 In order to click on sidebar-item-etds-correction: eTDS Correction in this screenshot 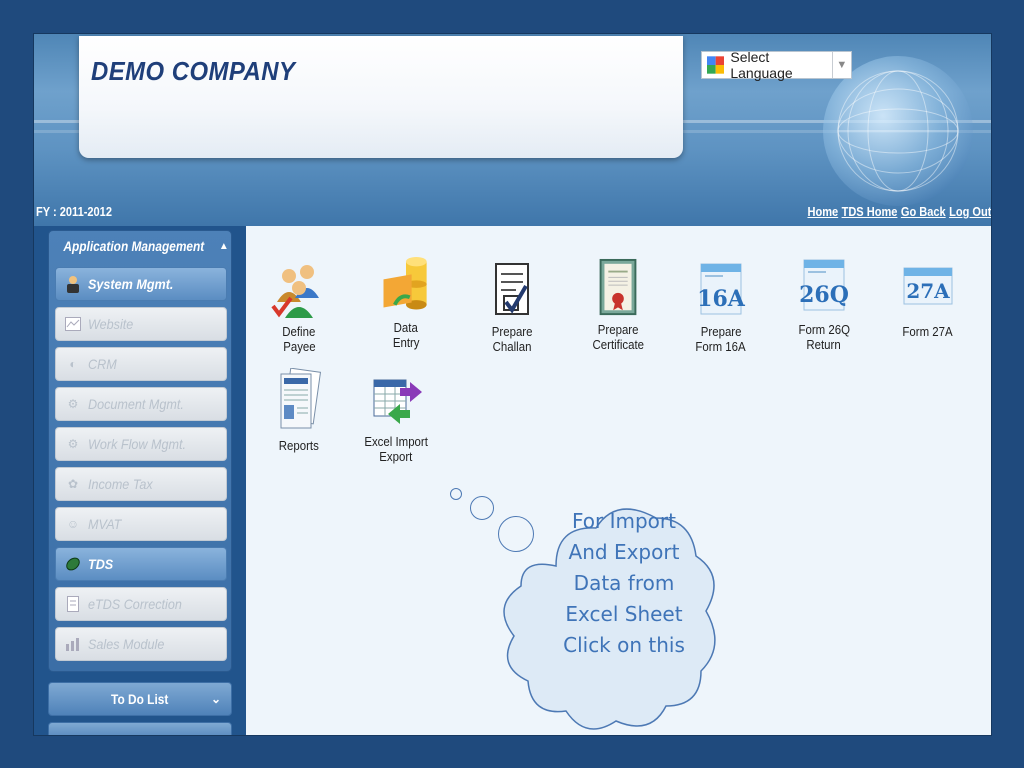, I will do `click(141, 604)`.